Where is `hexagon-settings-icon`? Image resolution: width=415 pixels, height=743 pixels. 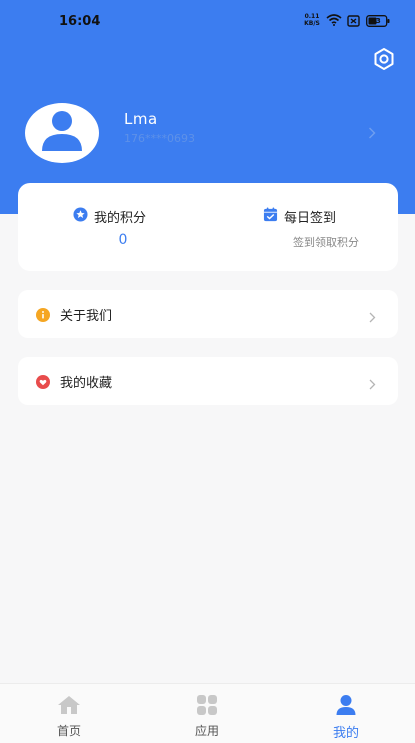
hexagon-settings-icon is located at coordinates (384, 61).